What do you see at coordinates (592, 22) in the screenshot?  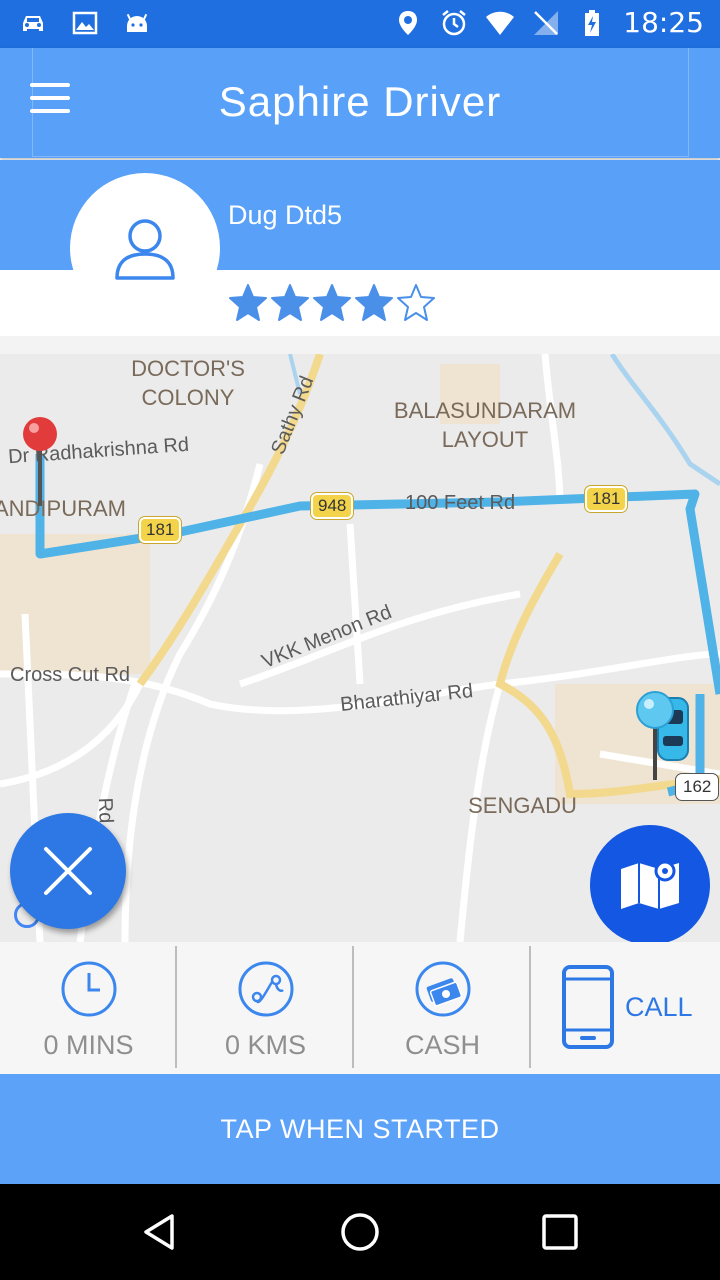 I see `battery-charging-icon` at bounding box center [592, 22].